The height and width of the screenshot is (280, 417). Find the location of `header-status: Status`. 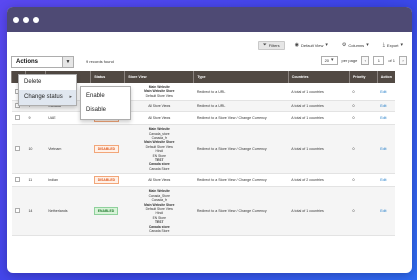

header-status: Status is located at coordinates (107, 77).